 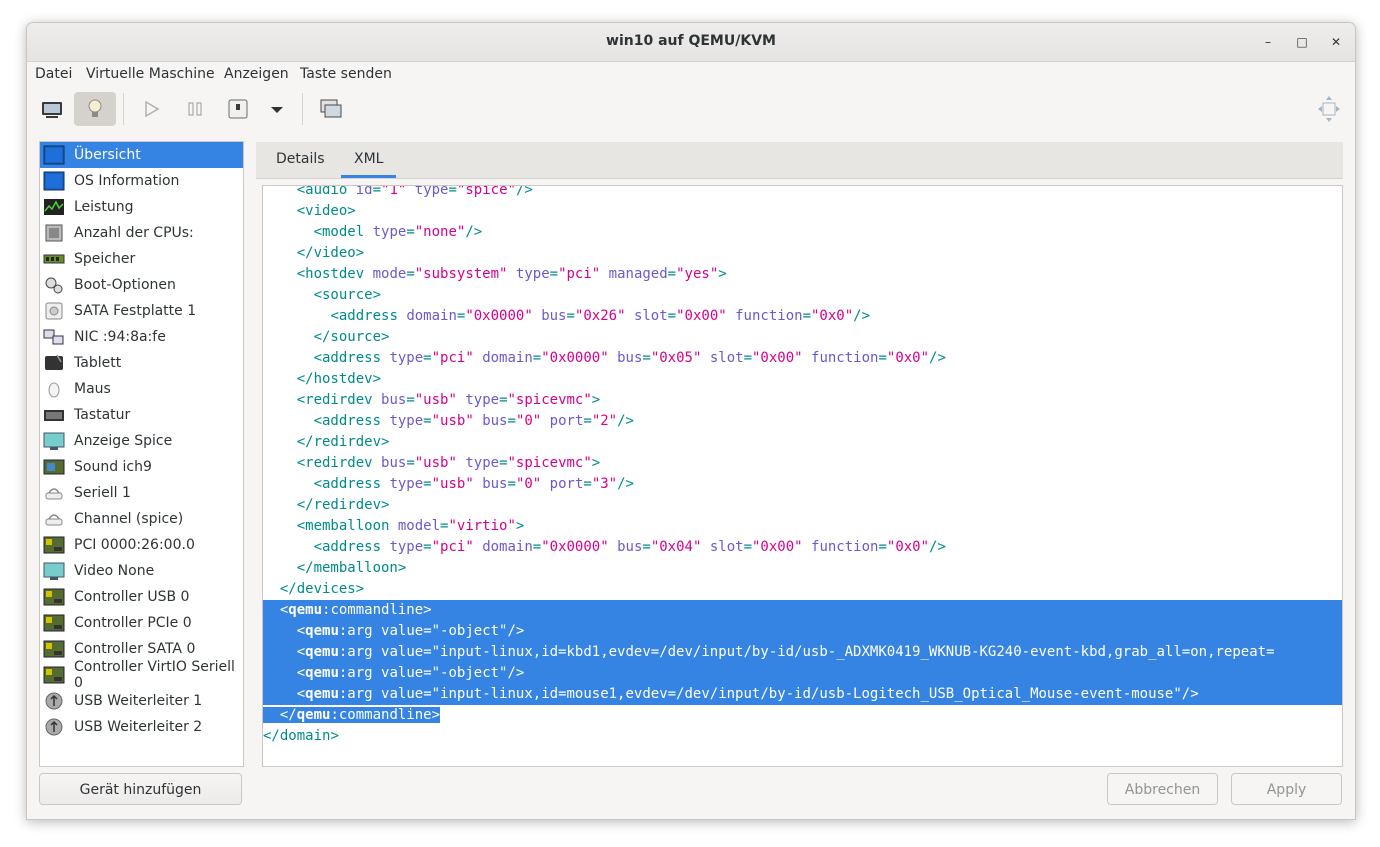 I want to click on sidebar-item-label: Seriell 1, so click(x=102, y=493).